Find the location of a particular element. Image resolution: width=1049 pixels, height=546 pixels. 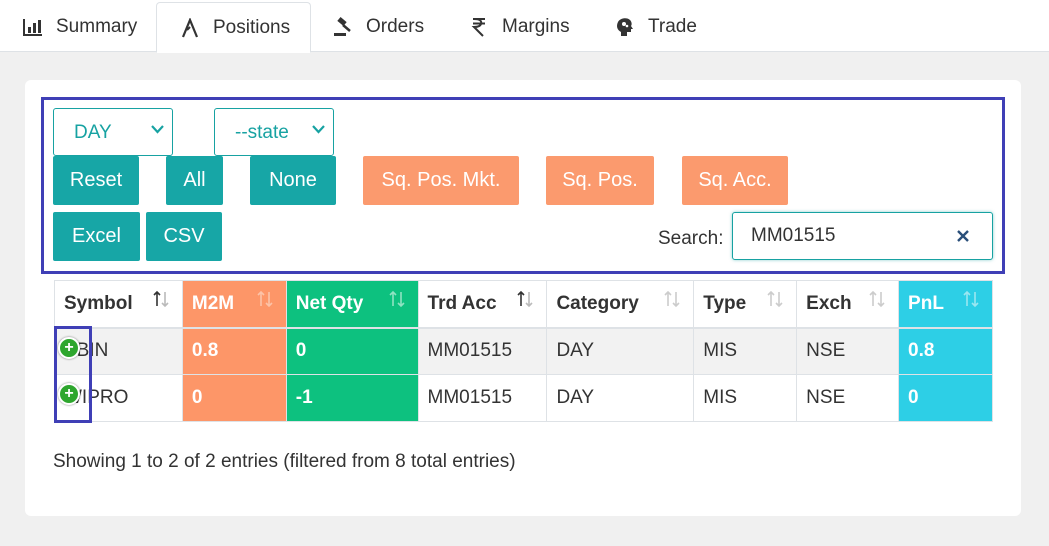

table-row: + SBIN 0.8 0 MM01515 DAY MIS NSE 0.8 is located at coordinates (523, 351).